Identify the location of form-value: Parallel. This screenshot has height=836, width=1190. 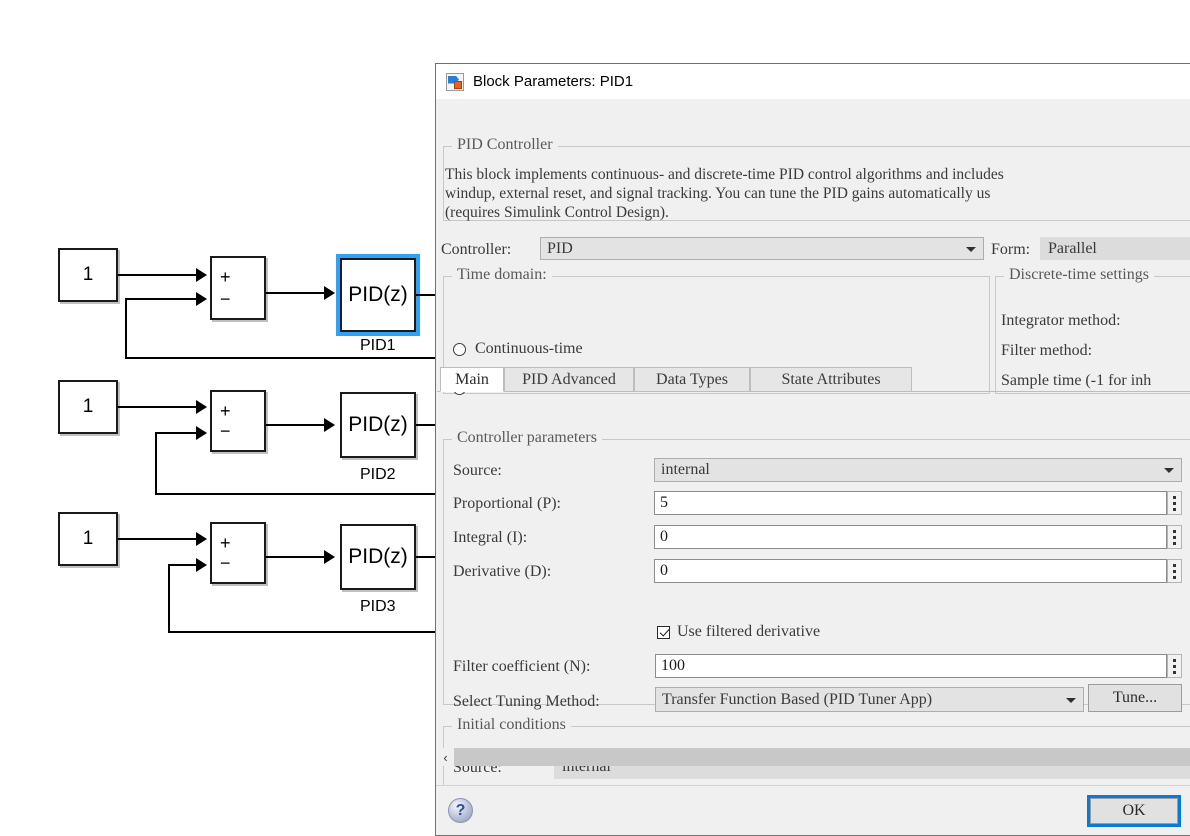
(1072, 248).